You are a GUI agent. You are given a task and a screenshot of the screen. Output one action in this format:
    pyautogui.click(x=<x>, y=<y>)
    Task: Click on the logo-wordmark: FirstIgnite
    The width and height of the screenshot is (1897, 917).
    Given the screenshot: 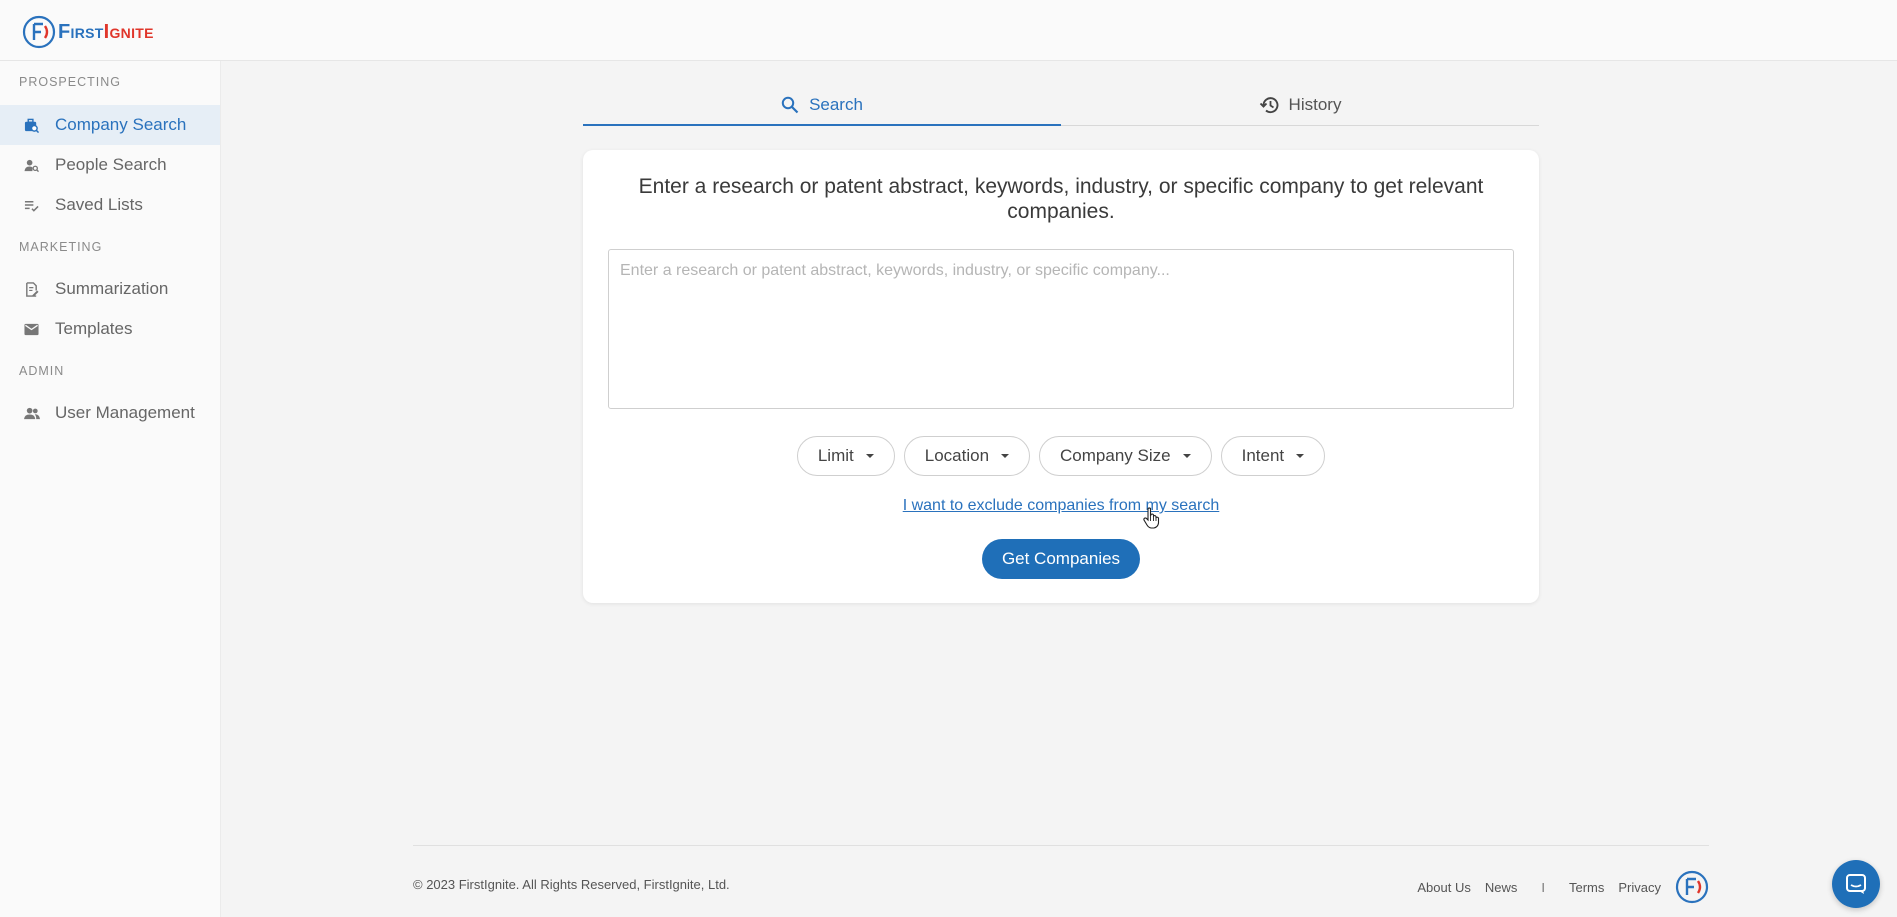 What is the action you would take?
    pyautogui.click(x=106, y=31)
    